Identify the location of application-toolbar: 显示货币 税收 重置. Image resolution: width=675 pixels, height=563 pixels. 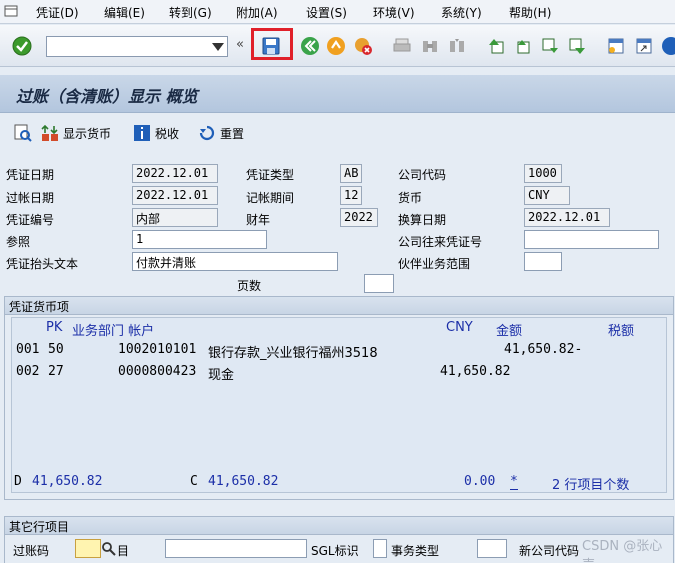
(337, 132).